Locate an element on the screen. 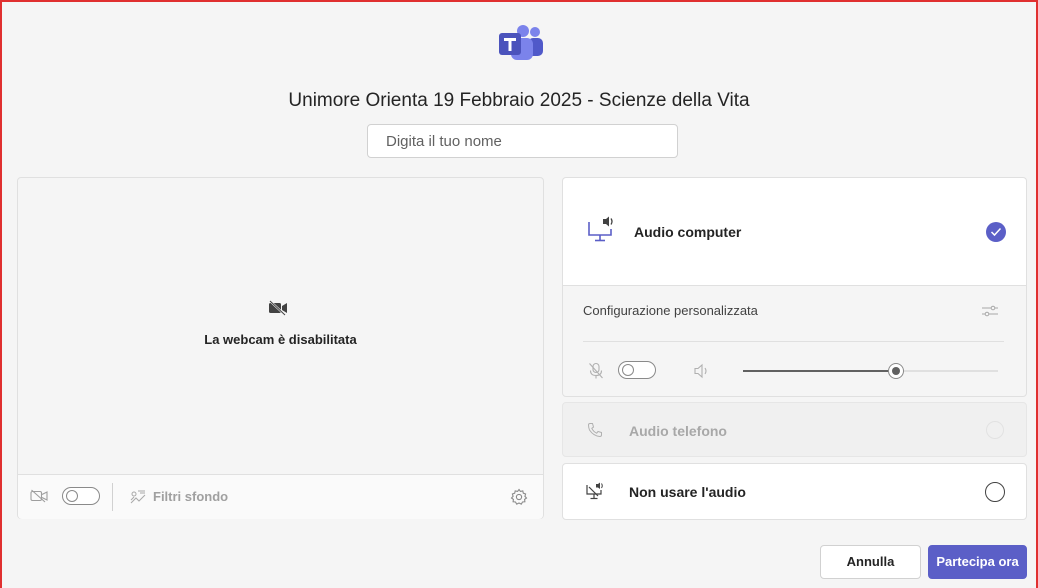  camera-status-text: La webcam è disabilitata is located at coordinates (280, 339).